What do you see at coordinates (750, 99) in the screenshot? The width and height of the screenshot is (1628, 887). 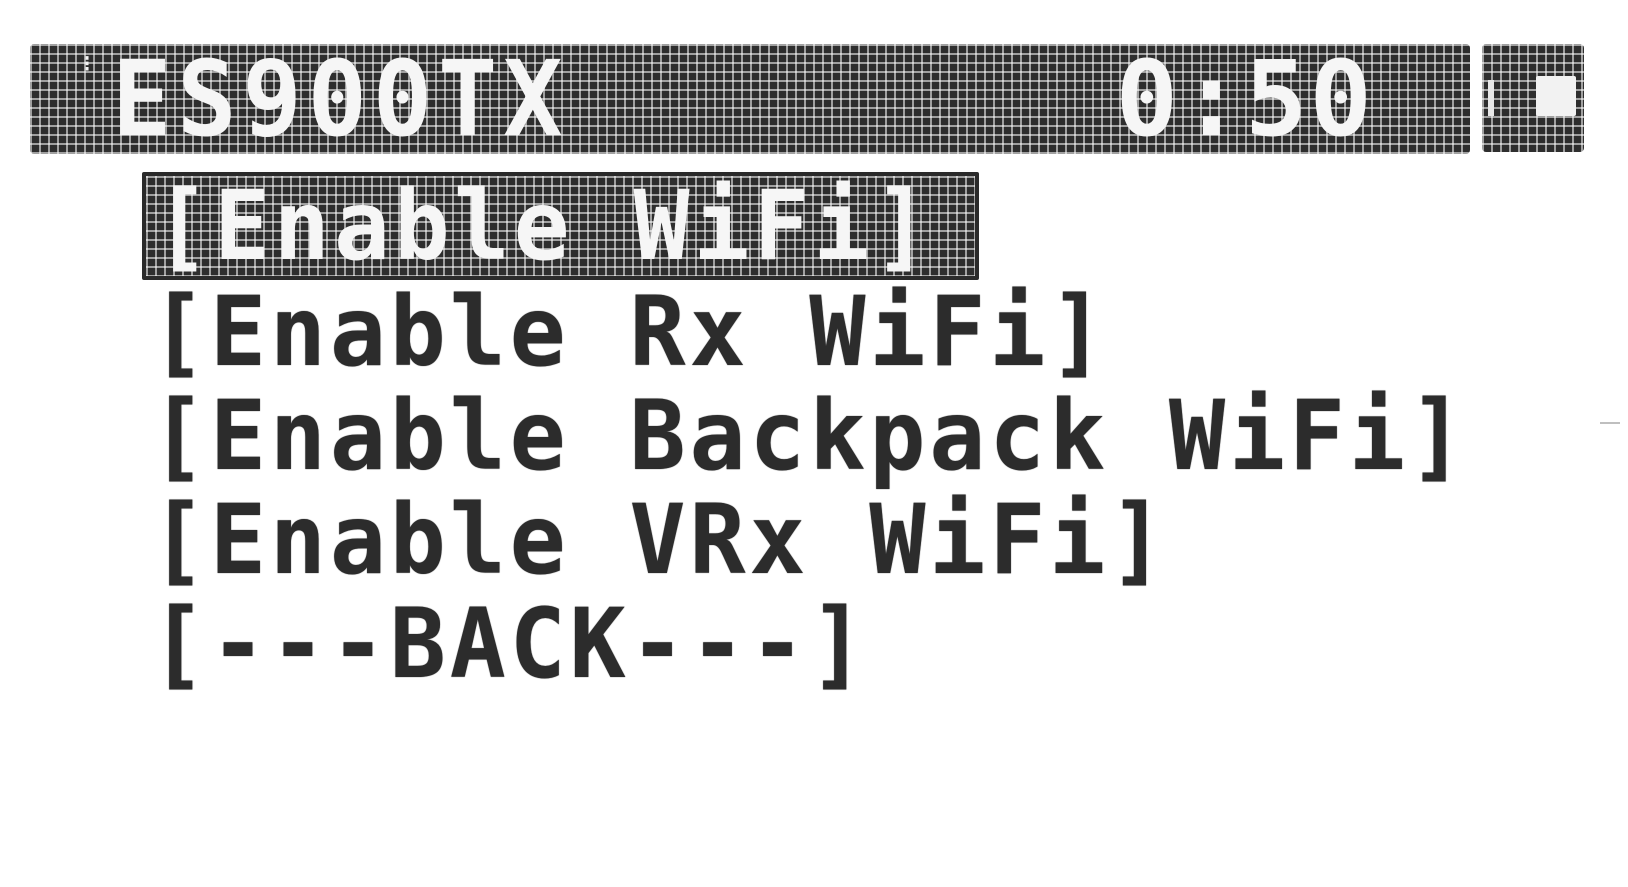 I see `status-bar: ⁝ ES900TX 0:50` at bounding box center [750, 99].